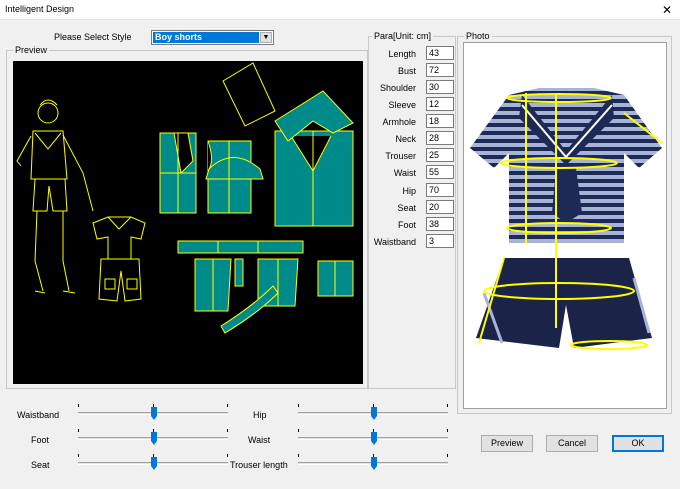 This screenshot has height=489, width=680. I want to click on para-group-title: Para[Unit: cm], so click(403, 36).